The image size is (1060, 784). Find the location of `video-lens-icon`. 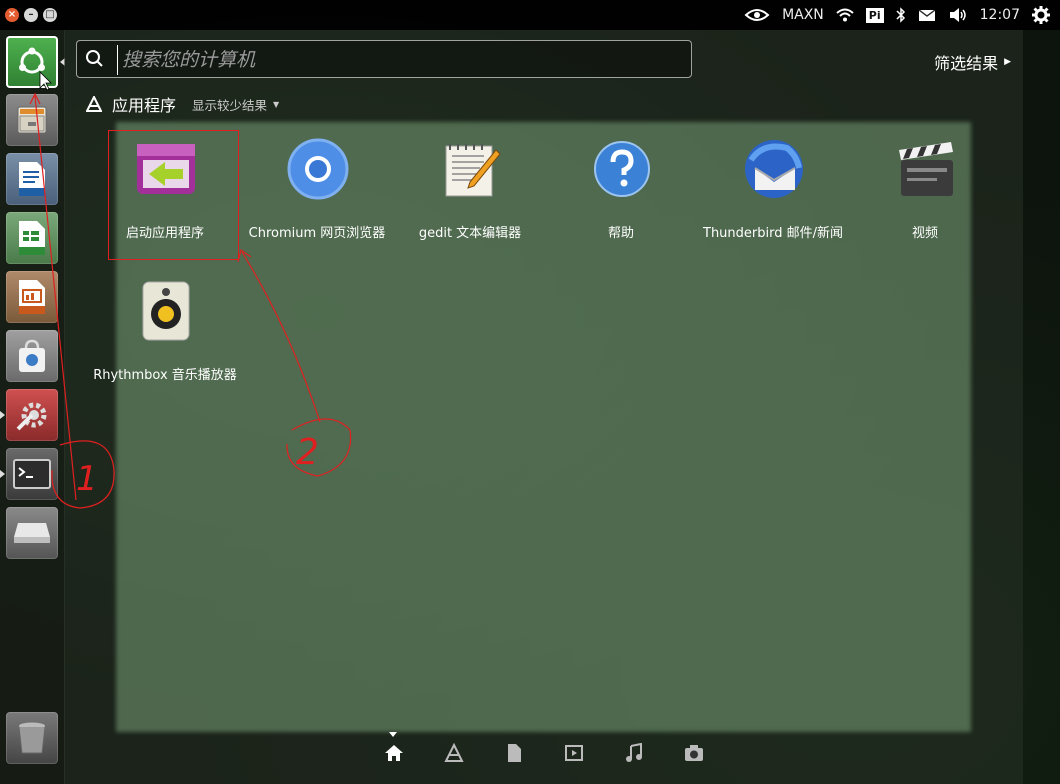

video-lens-icon is located at coordinates (574, 753).